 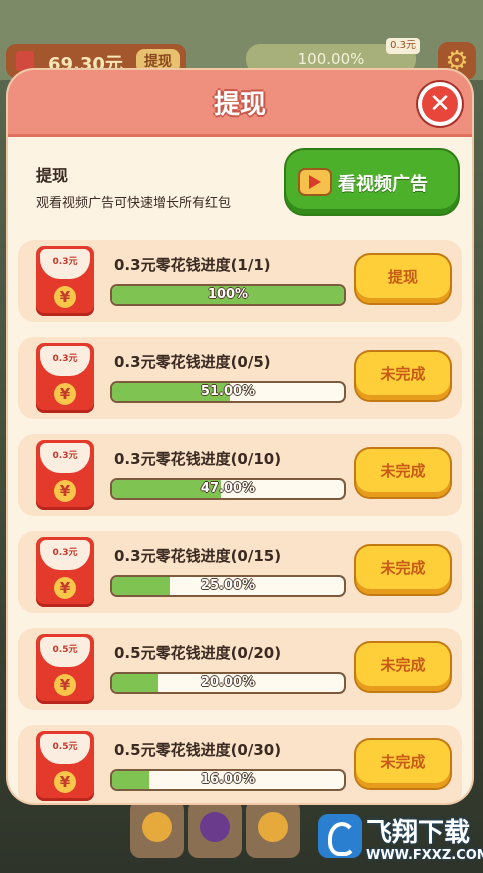 I want to click on tile-row, so click(x=235, y=830).